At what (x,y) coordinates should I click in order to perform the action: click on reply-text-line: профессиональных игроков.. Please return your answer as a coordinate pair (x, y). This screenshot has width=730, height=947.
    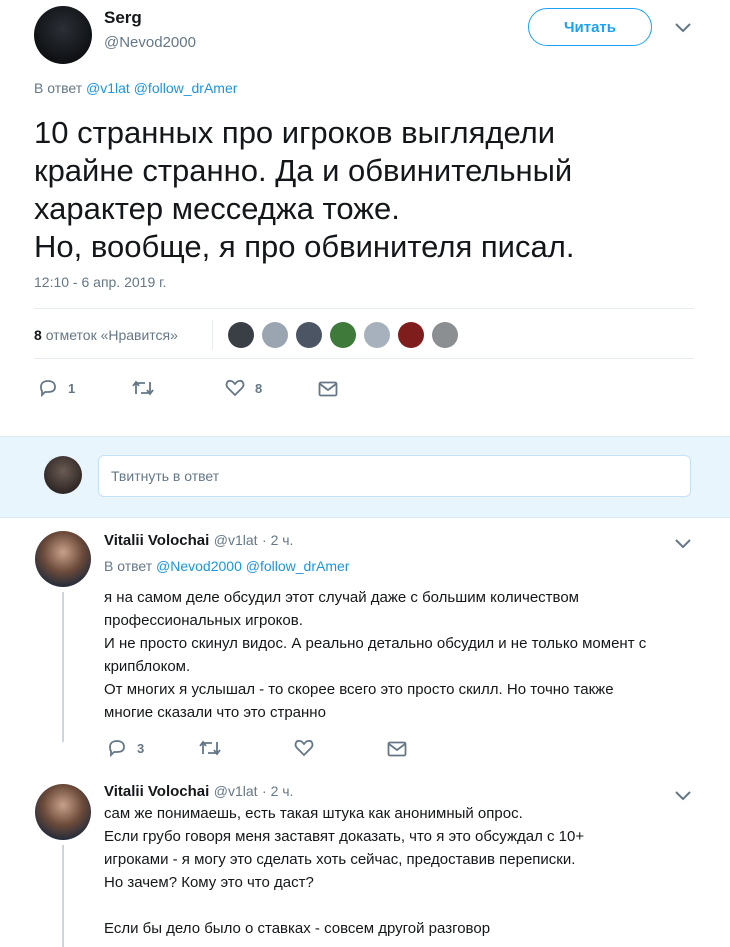
    Looking at the image, I should click on (203, 620).